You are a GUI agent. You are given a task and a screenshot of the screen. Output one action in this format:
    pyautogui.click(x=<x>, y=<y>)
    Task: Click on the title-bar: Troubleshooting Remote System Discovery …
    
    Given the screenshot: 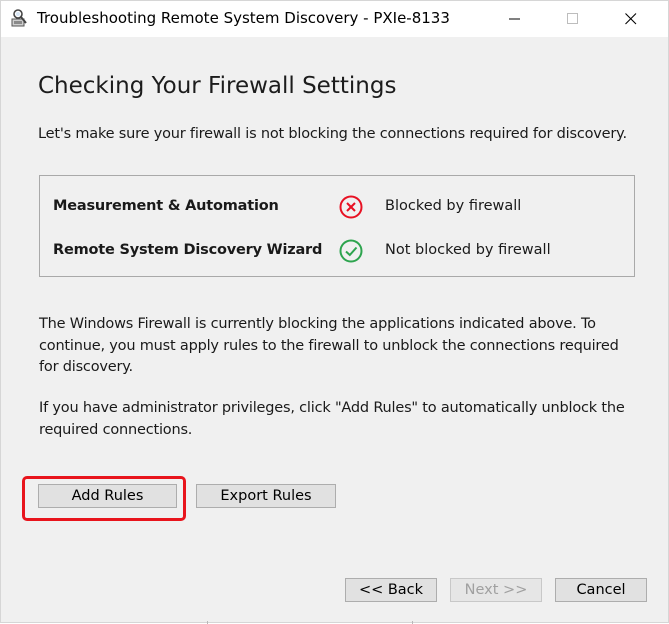 What is the action you would take?
    pyautogui.click(x=334, y=19)
    